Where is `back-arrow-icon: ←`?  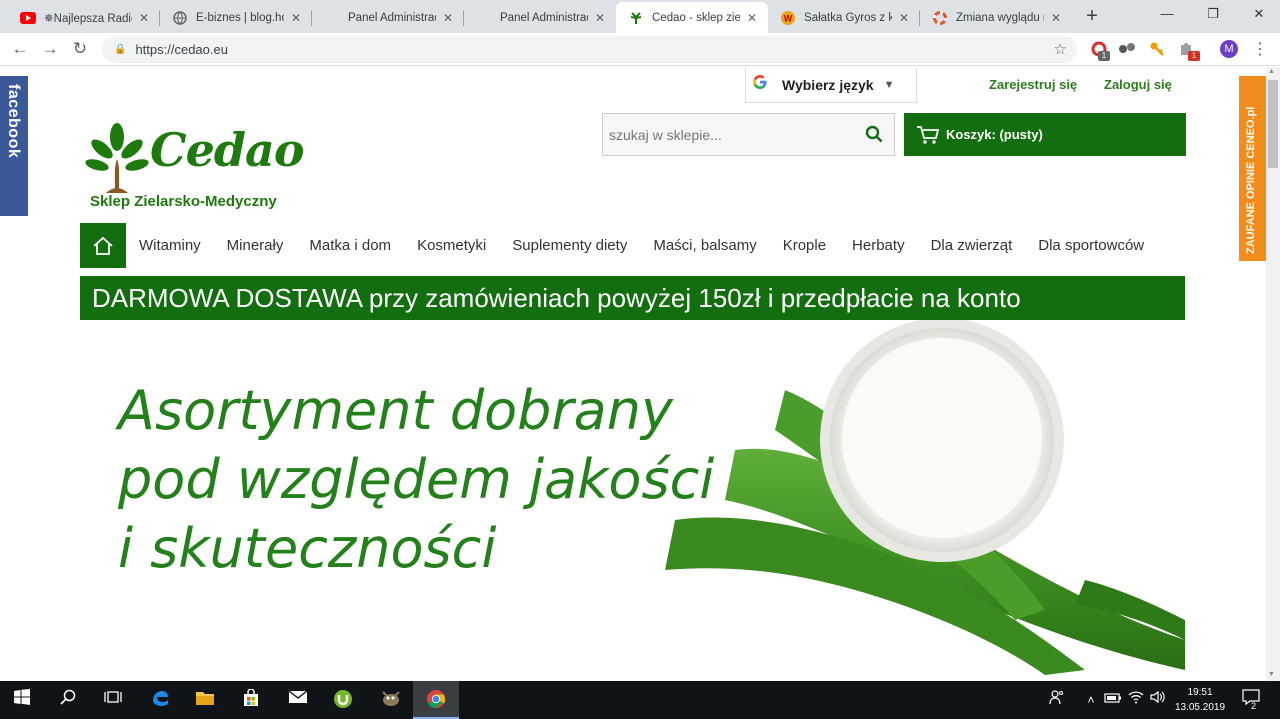 back-arrow-icon: ← is located at coordinates (20, 50).